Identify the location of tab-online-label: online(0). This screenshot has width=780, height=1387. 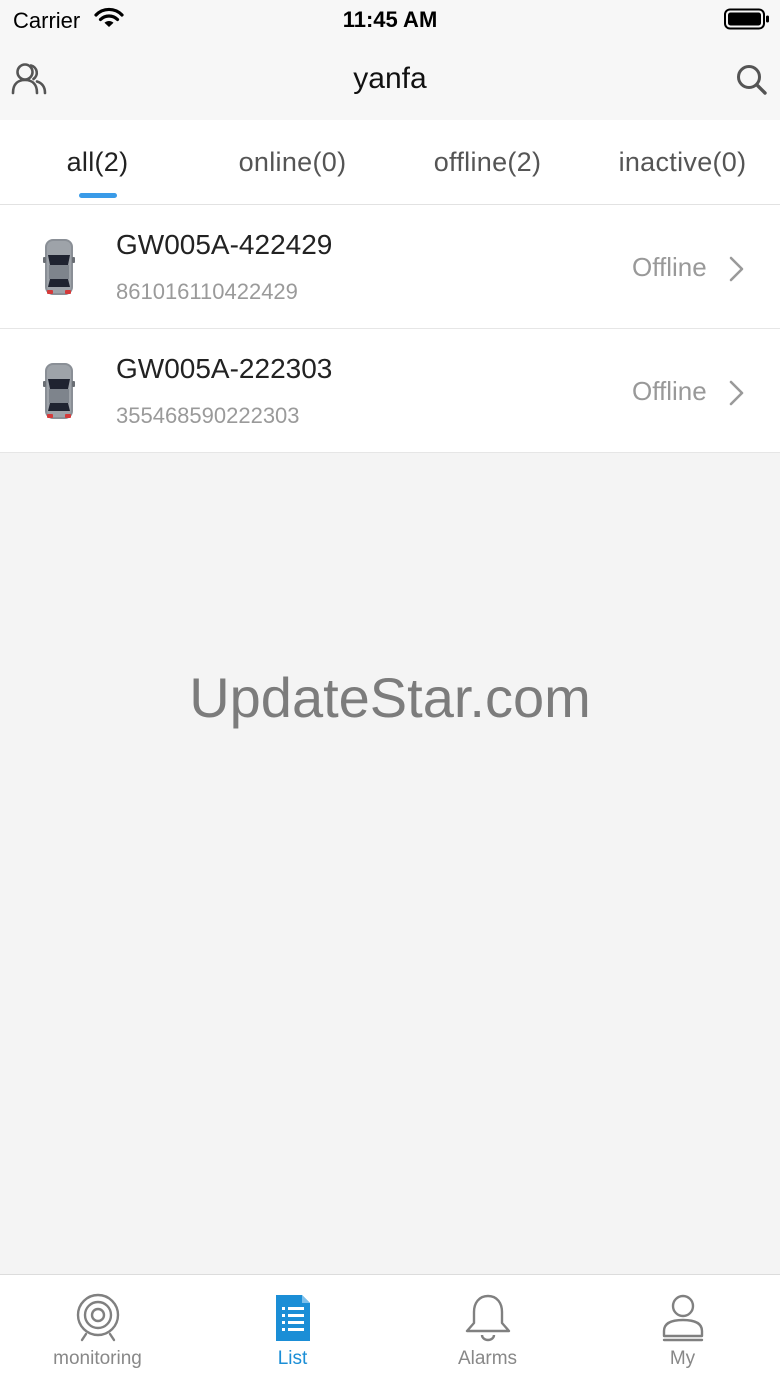
(292, 162).